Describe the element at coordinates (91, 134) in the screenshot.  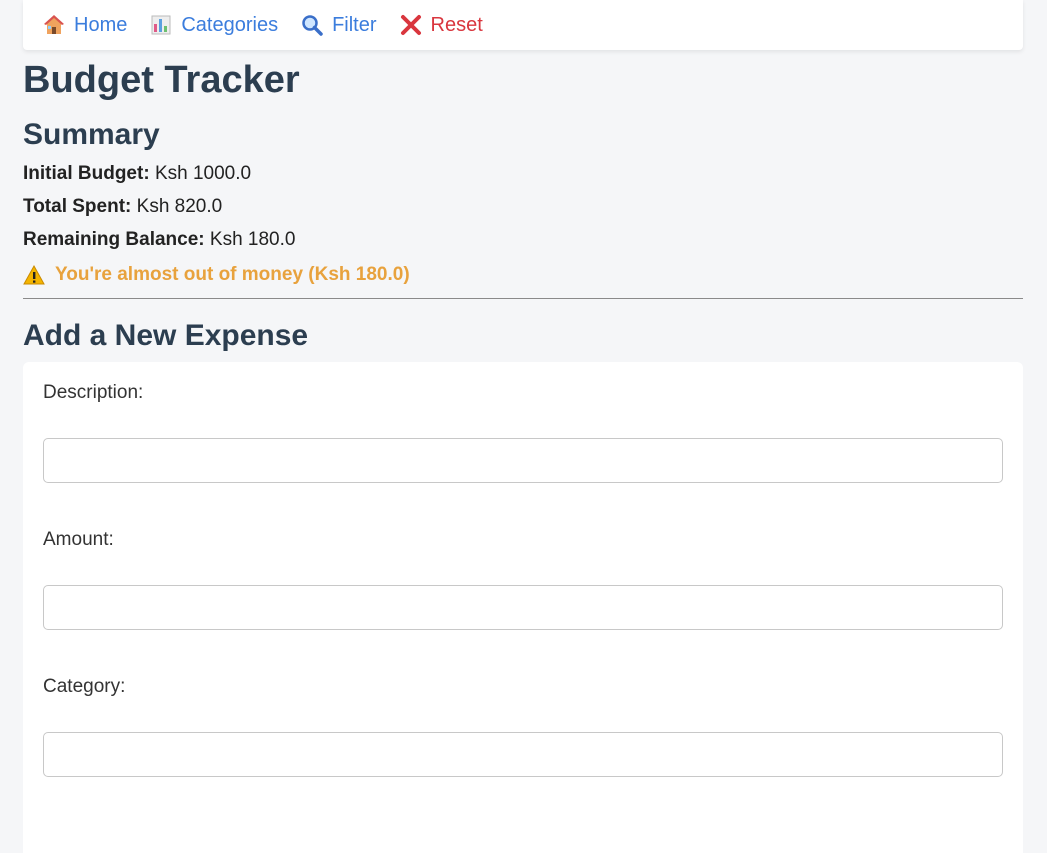
I see `summary-heading: Summary` at that location.